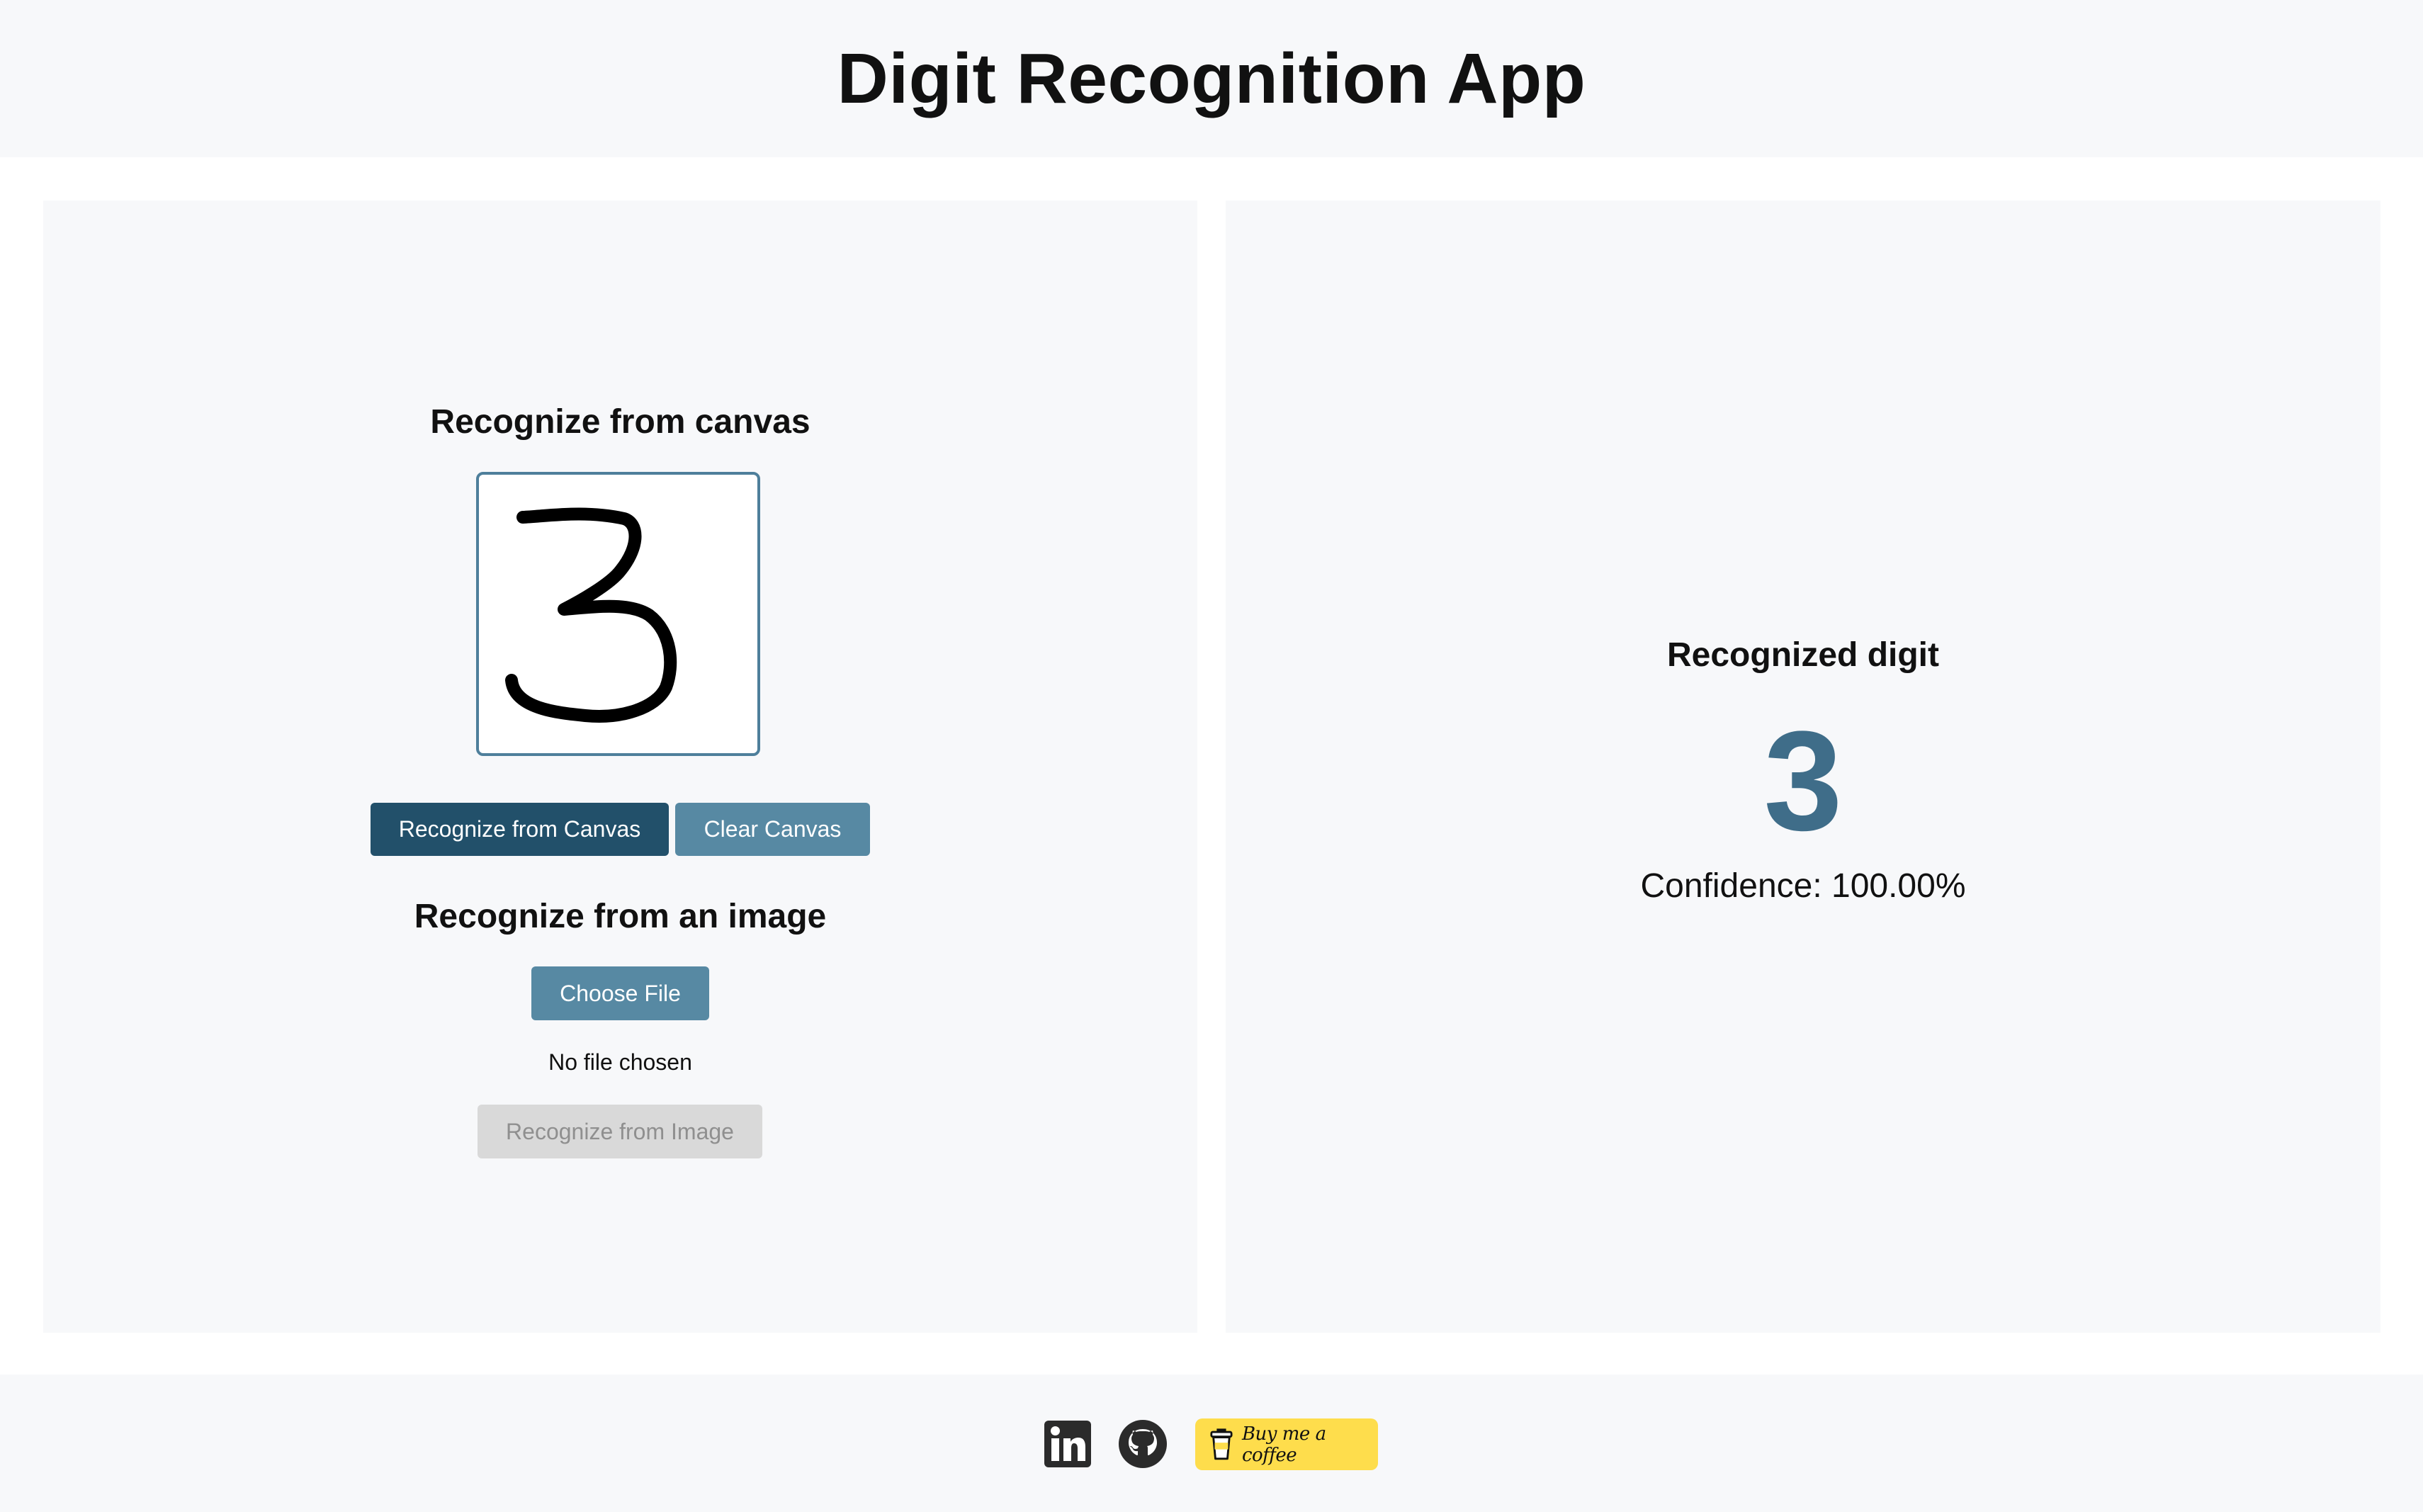 Image resolution: width=2423 pixels, height=1512 pixels. I want to click on app-title: Digit Recognition App, so click(1211, 78).